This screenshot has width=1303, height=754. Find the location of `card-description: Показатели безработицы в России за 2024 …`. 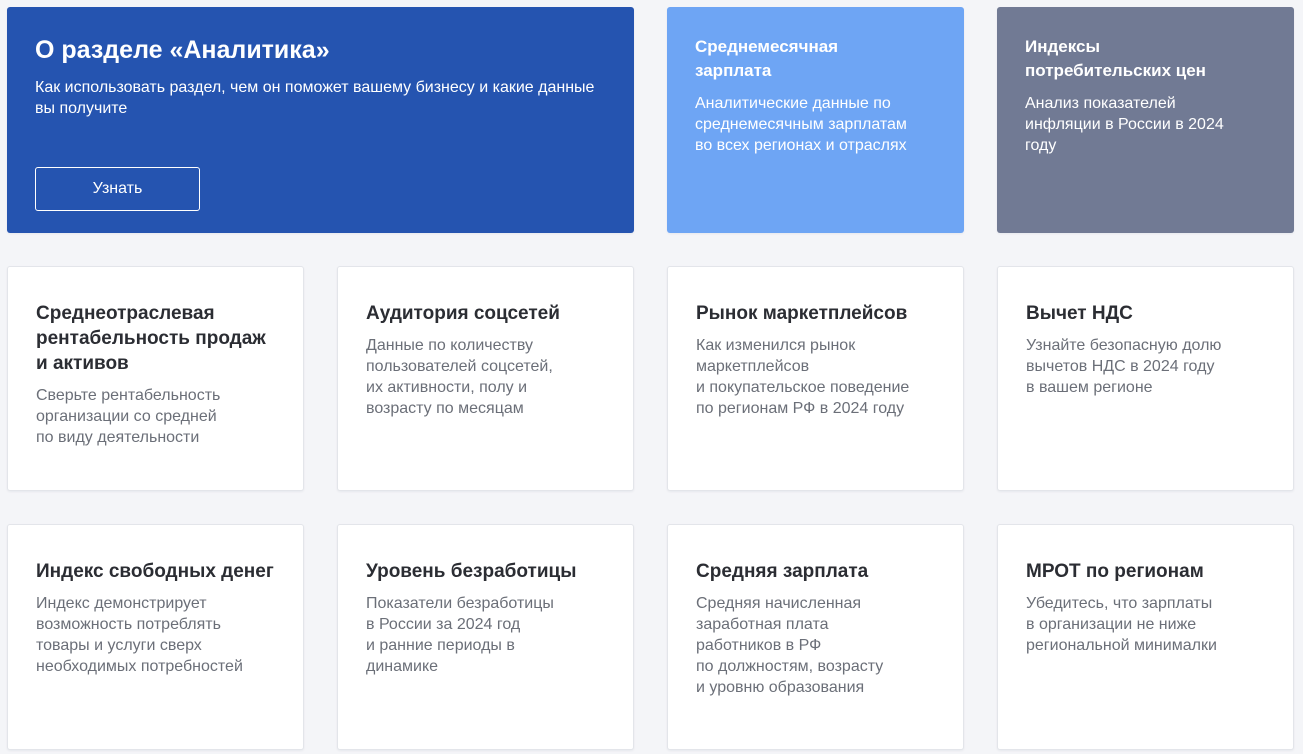

card-description: Показатели безработицы в России за 2024 … is located at coordinates (460, 635).